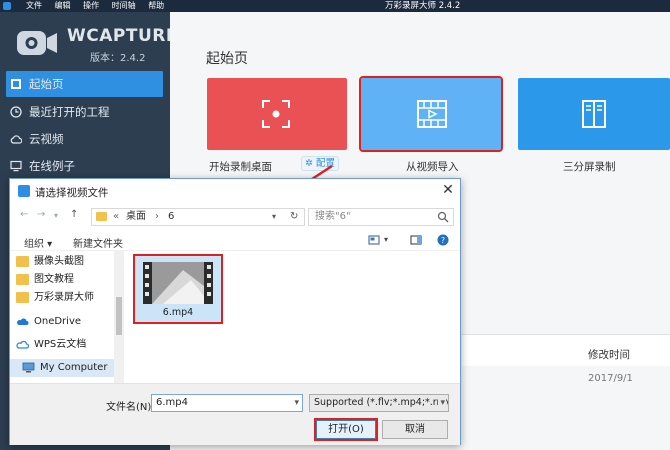  Describe the element at coordinates (46, 139) in the screenshot. I see `sidebar-item-label: 云视频` at that location.